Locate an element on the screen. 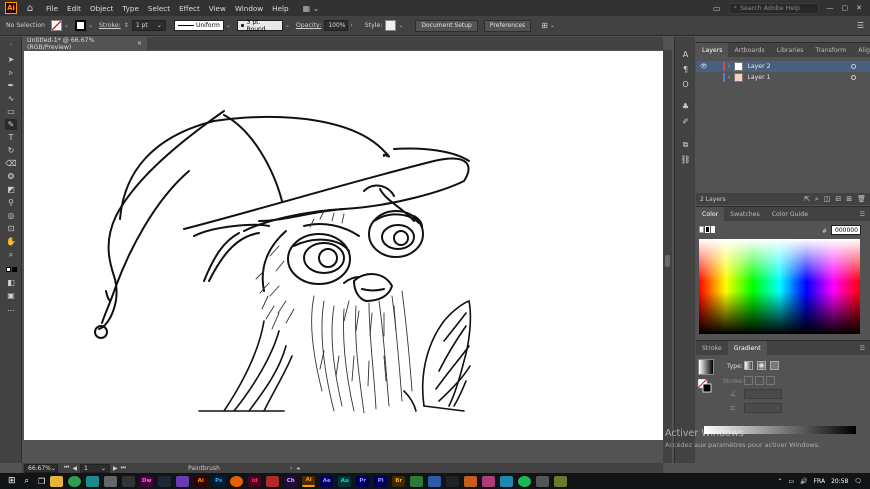  paragraph-icon: ¶ is located at coordinates (685, 69).